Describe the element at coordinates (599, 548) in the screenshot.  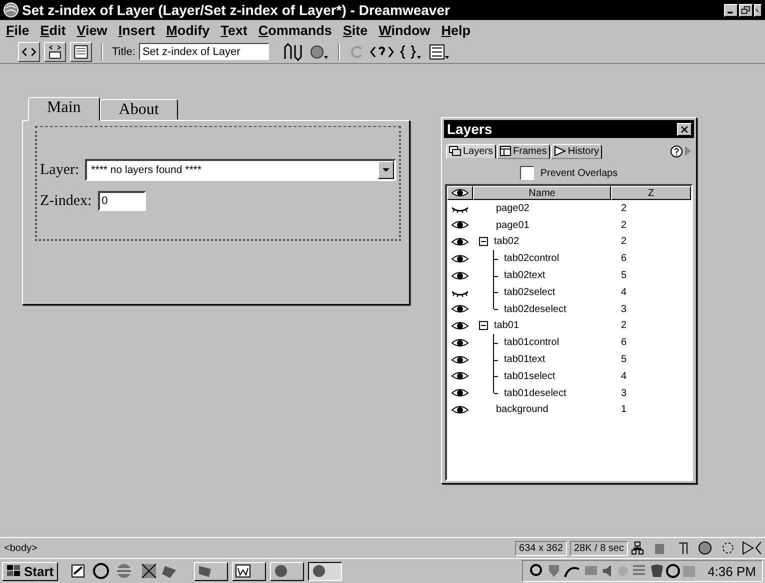
I see `download-time: 28K / 8 sec` at that location.